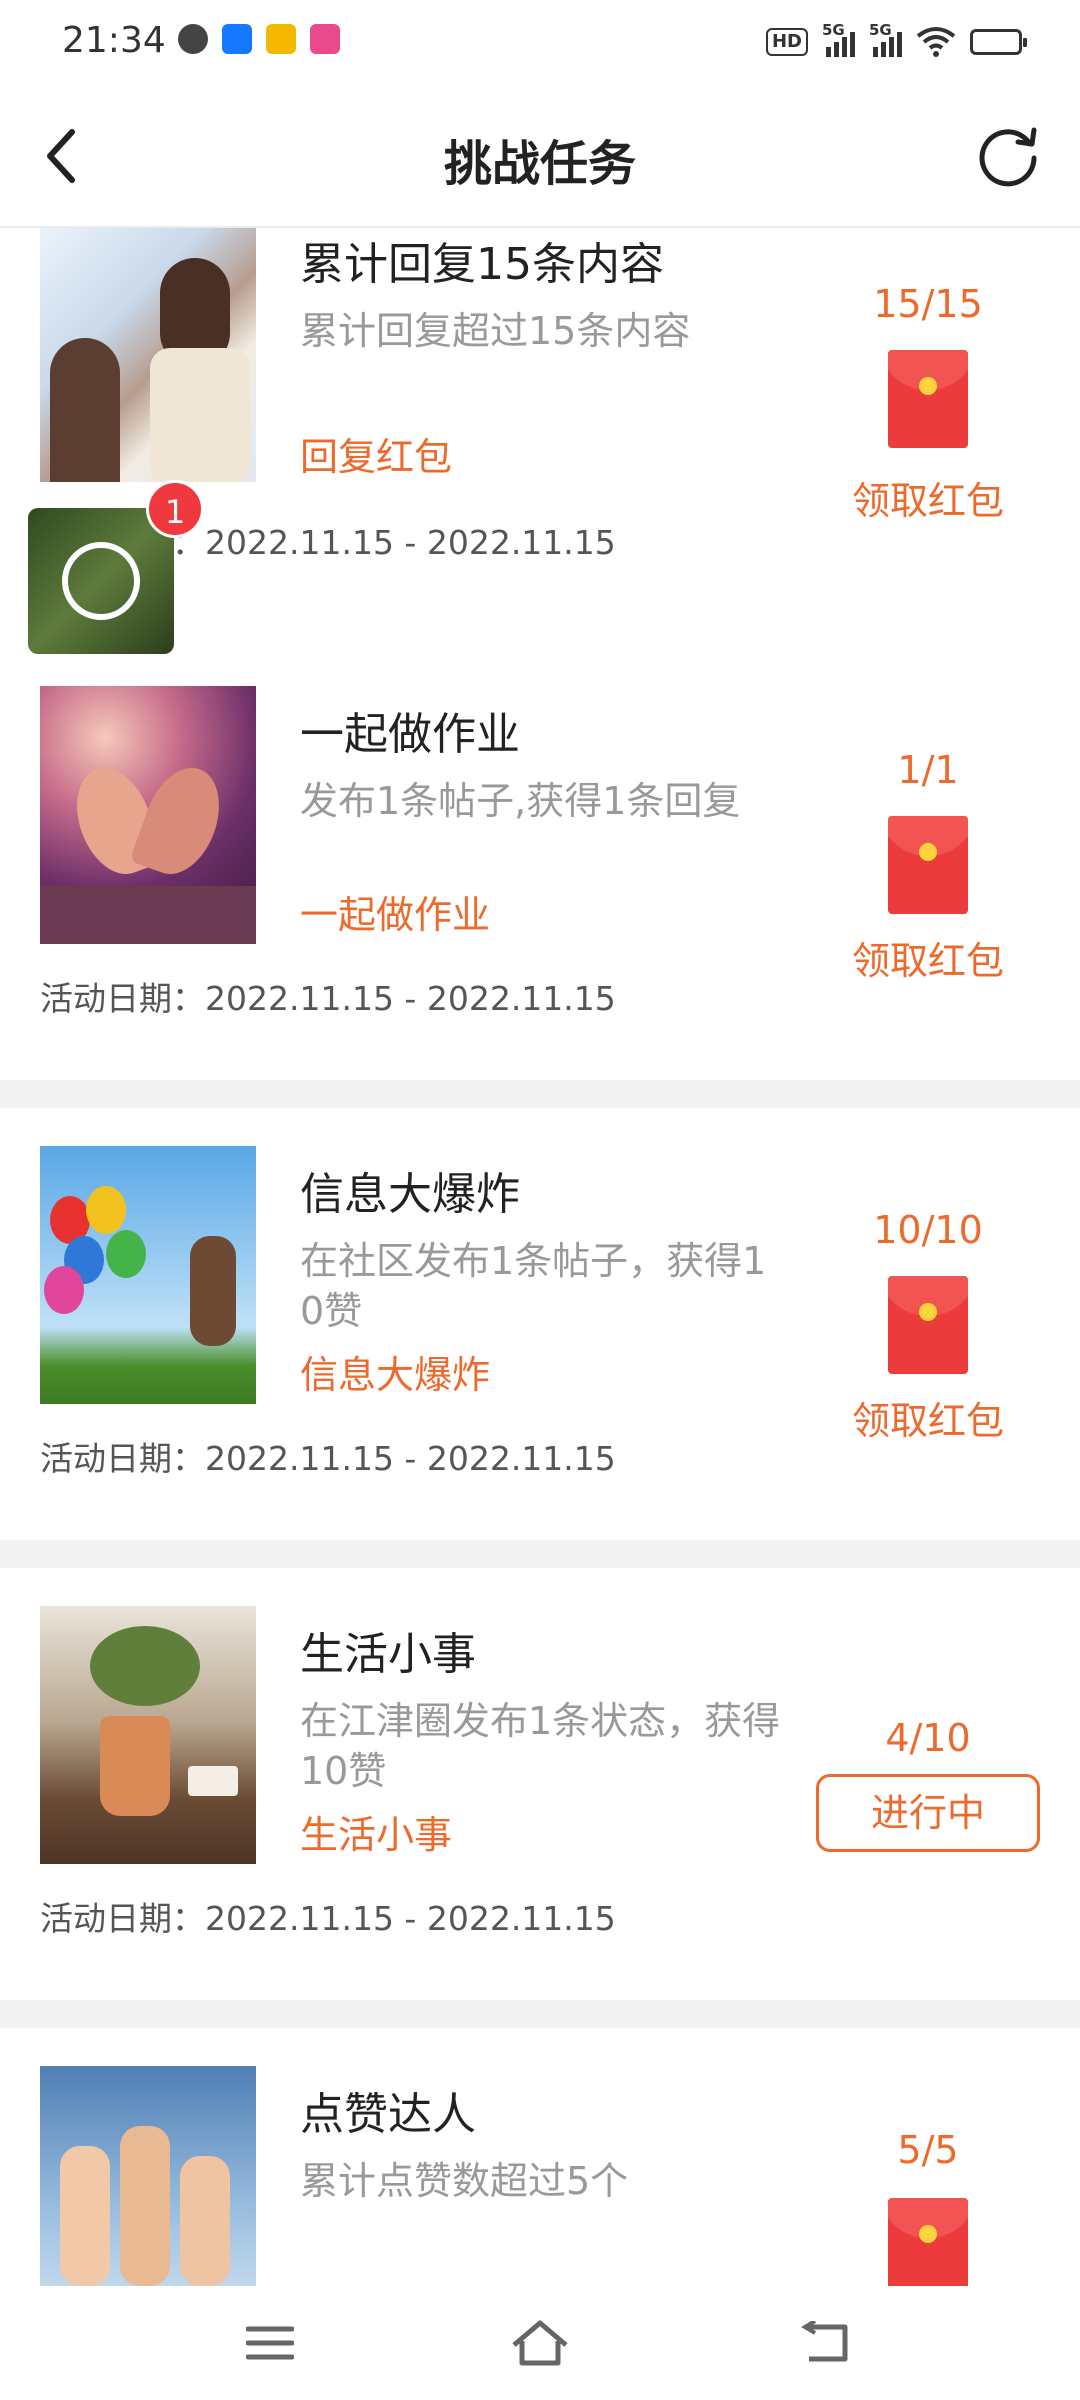  Describe the element at coordinates (928, 1738) in the screenshot. I see `task-progress: 4/10` at that location.